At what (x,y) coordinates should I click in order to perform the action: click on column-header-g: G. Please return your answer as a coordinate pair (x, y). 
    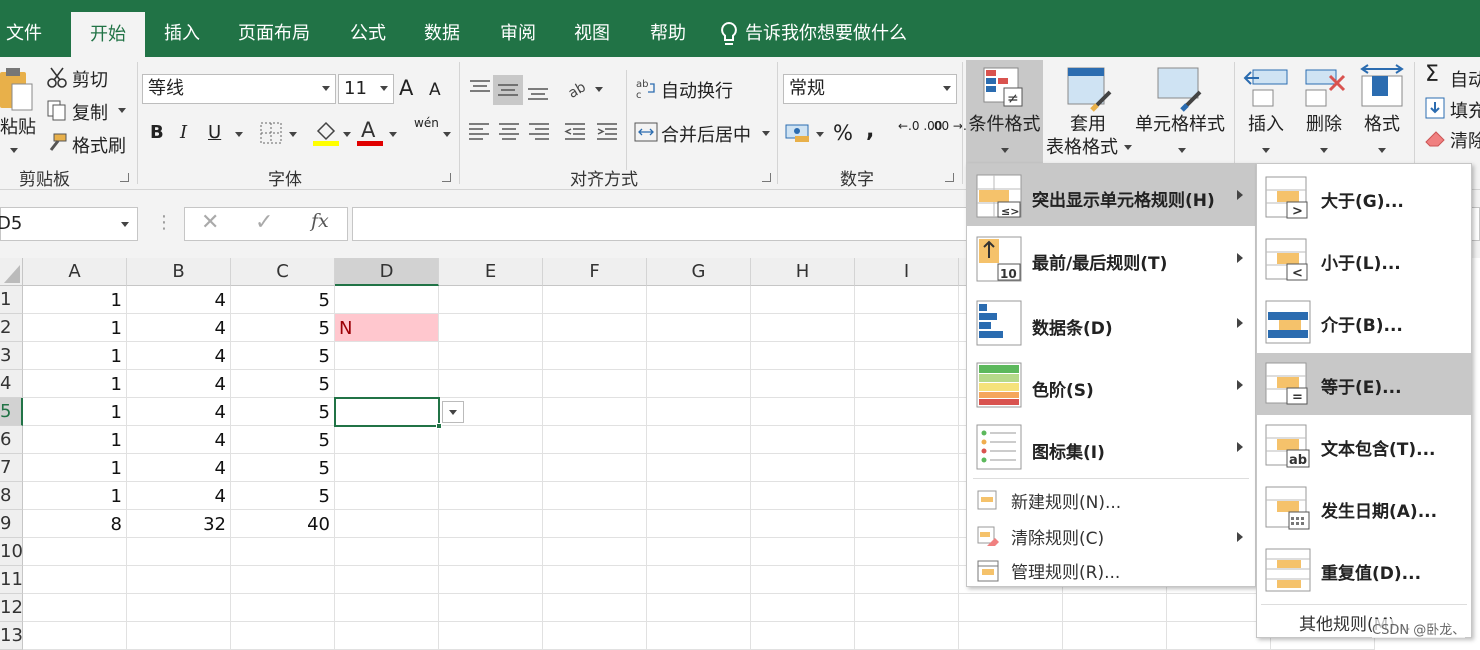
    Looking at the image, I should click on (699, 272).